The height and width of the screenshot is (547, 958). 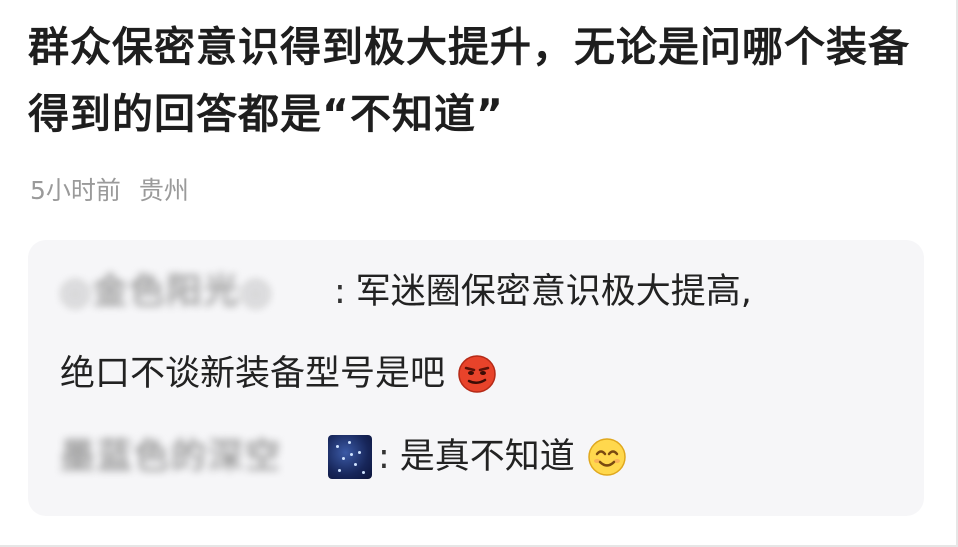 I want to click on comment-2-username: 墨蓝色的深空, so click(x=191, y=457).